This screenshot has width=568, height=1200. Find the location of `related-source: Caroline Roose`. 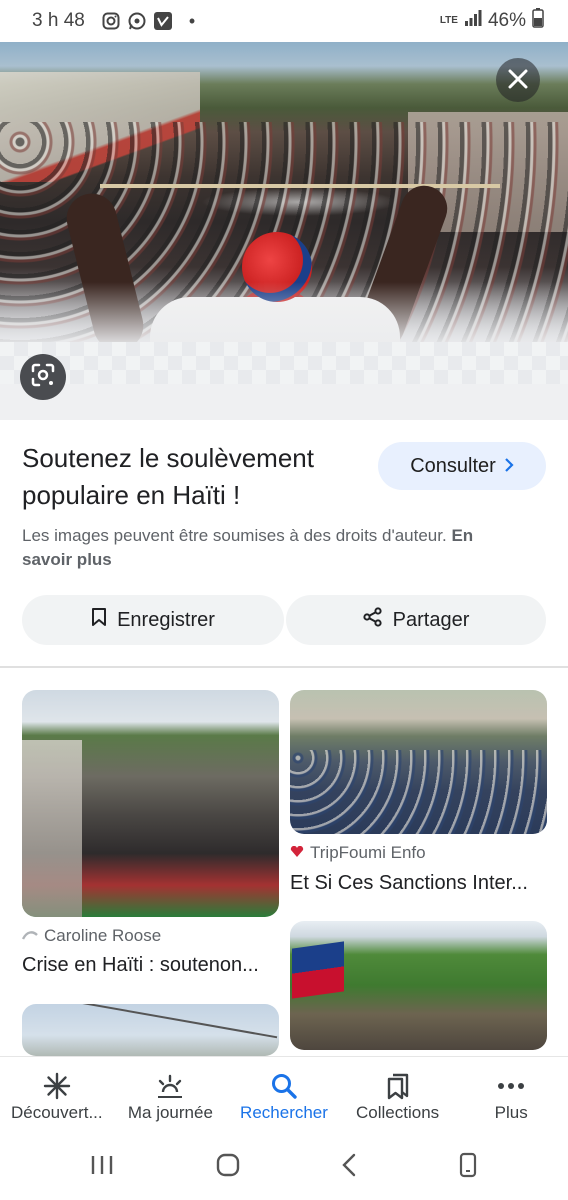

related-source: Caroline Roose is located at coordinates (91, 936).